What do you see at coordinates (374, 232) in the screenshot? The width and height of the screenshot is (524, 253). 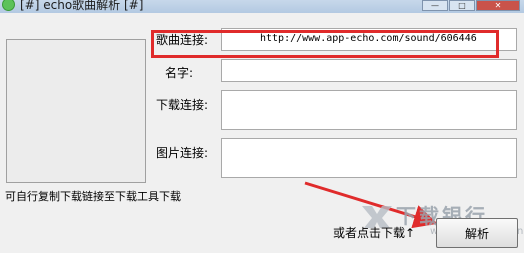 I see `click-download-link: 或者点击下载↑` at bounding box center [374, 232].